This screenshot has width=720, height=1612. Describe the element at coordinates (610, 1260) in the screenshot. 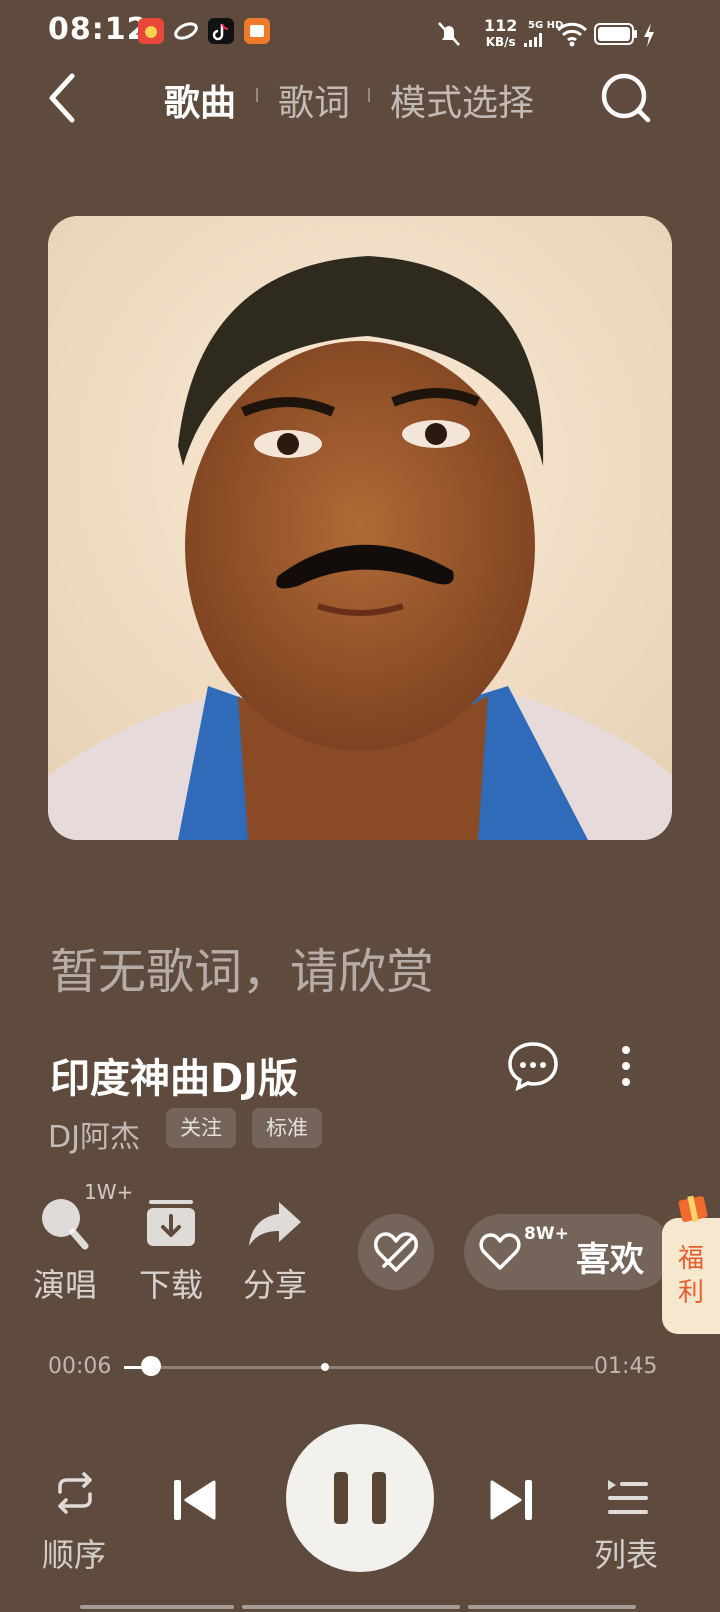

I see `like-label: 喜欢` at that location.